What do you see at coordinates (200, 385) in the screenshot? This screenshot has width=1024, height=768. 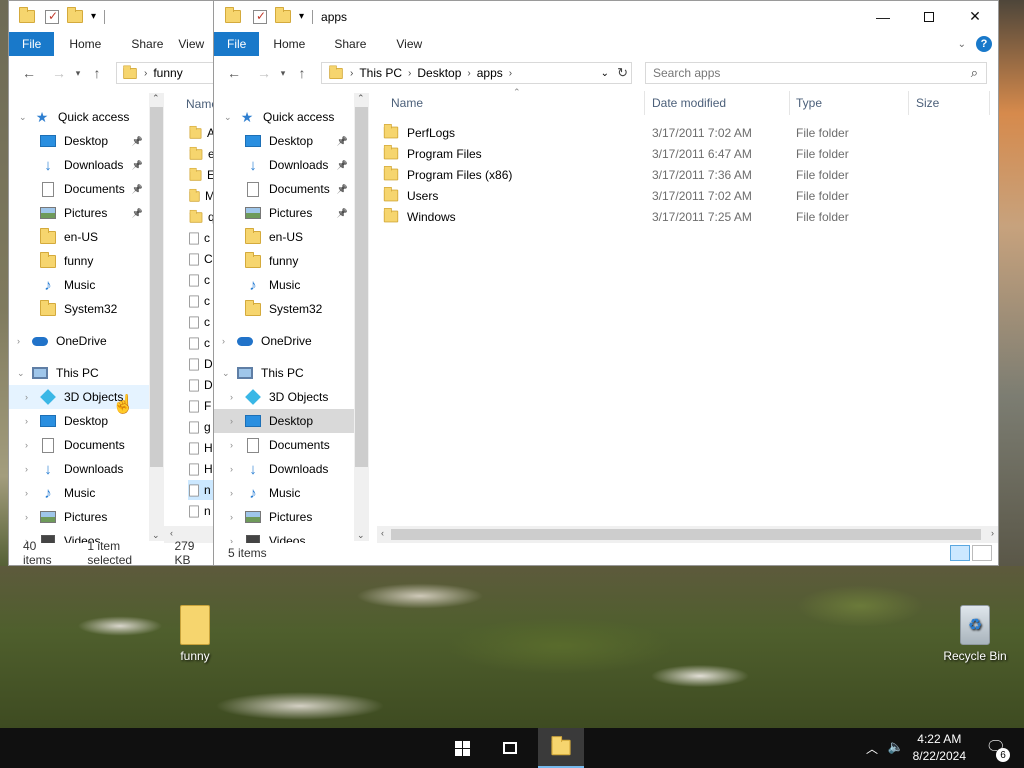 I see `file-row: D` at bounding box center [200, 385].